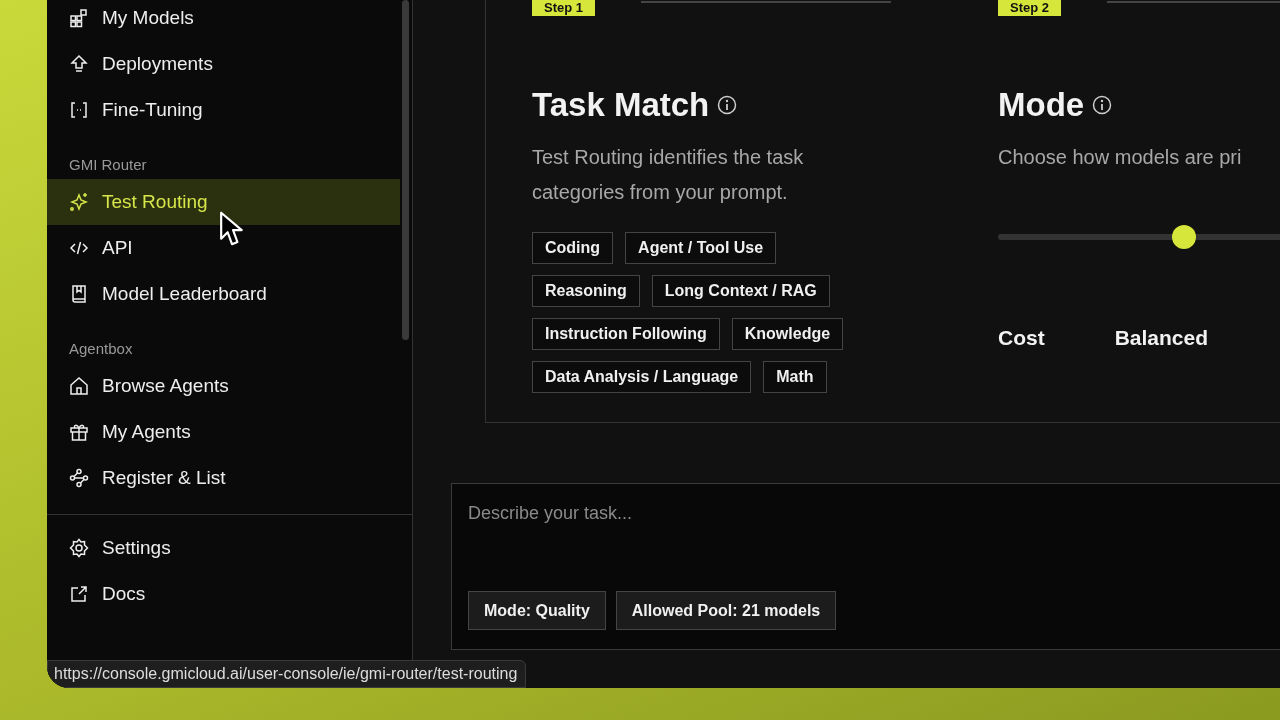  What do you see at coordinates (626, 334) in the screenshot?
I see `category-tag: Instruction Following` at bounding box center [626, 334].